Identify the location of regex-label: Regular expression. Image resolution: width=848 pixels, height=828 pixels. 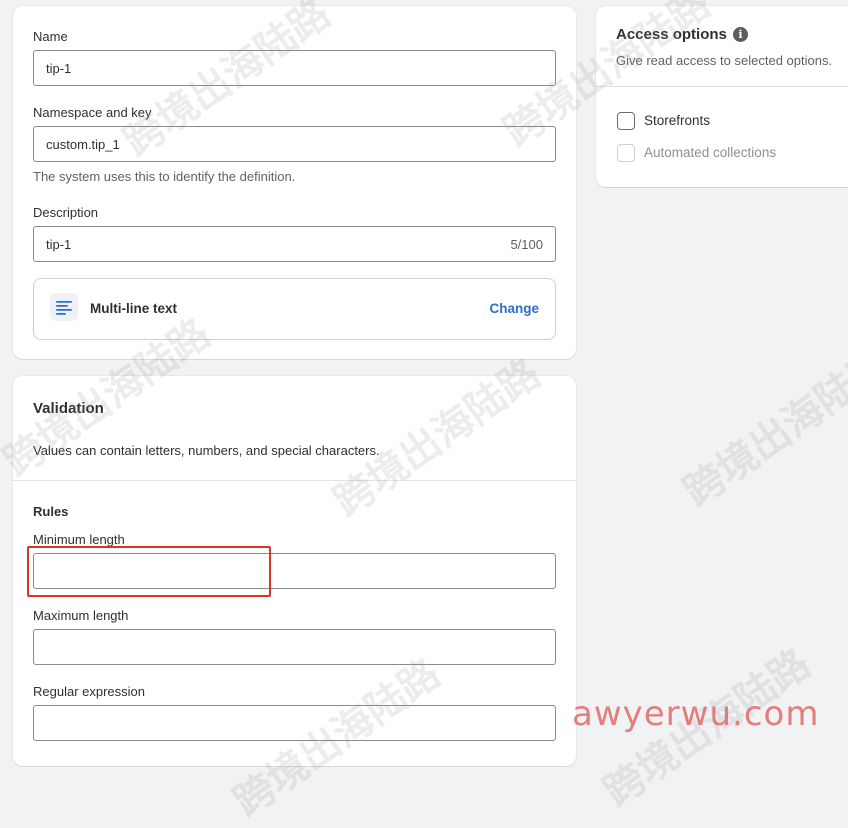
(89, 691).